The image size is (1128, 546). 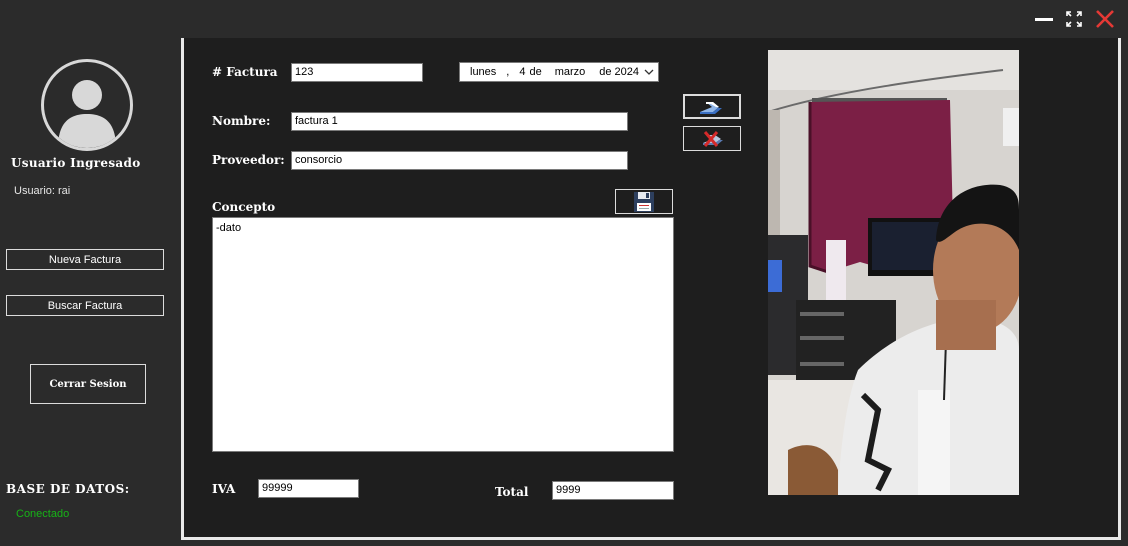 What do you see at coordinates (649, 73) in the screenshot?
I see `chevron-down-icon` at bounding box center [649, 73].